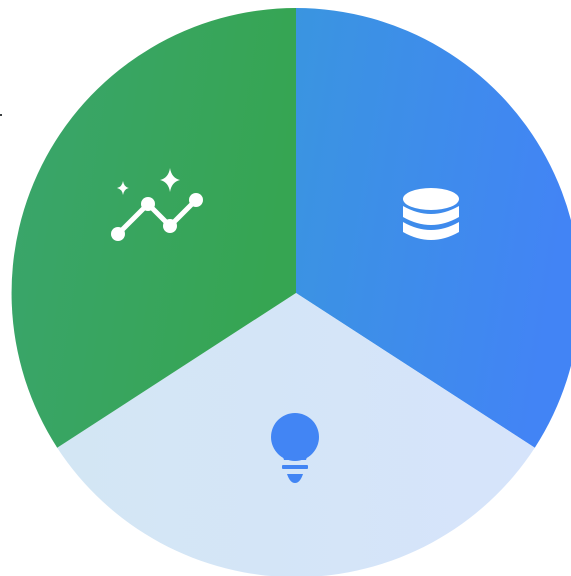 The height and width of the screenshot is (576, 571). Describe the element at coordinates (431, 214) in the screenshot. I see `database-icon` at that location.